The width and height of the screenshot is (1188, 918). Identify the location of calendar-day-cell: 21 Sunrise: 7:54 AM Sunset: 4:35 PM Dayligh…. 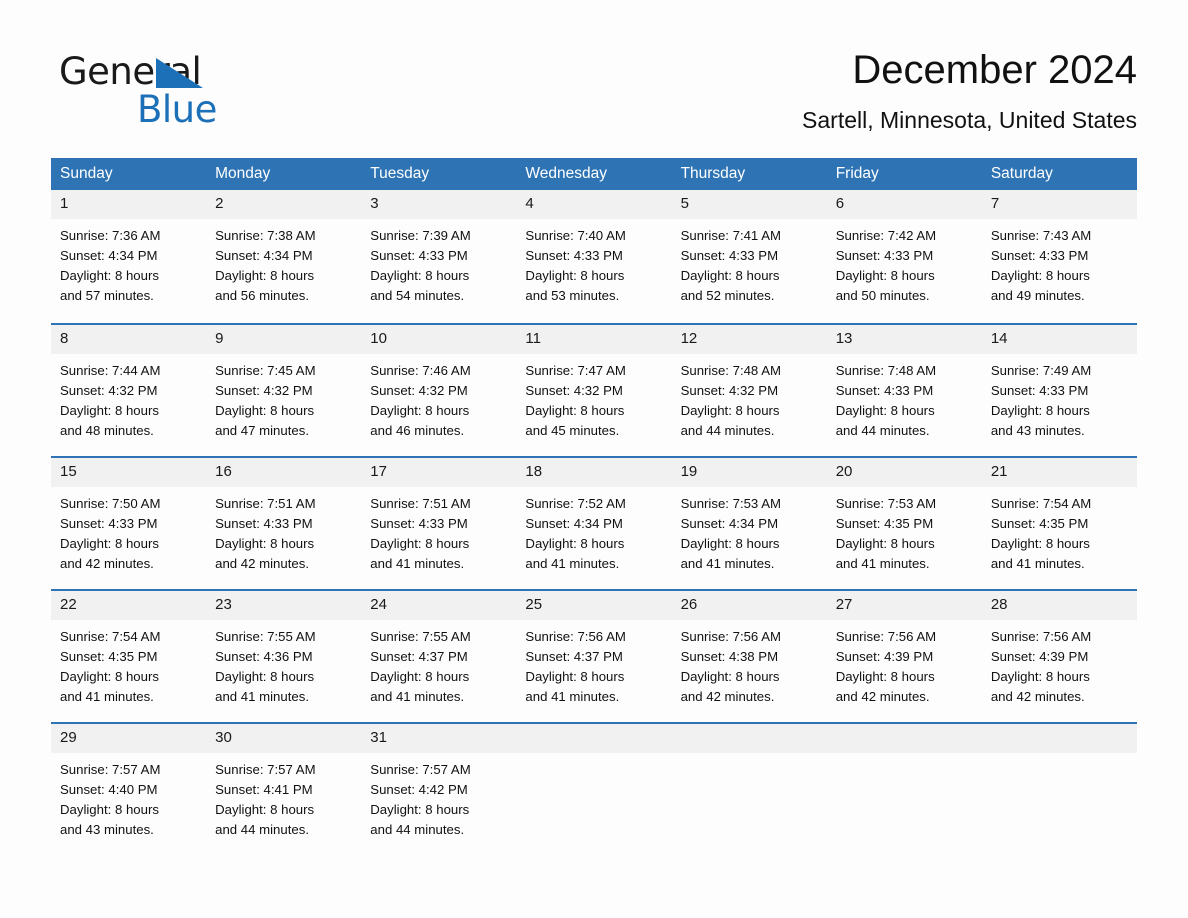
(1059, 522).